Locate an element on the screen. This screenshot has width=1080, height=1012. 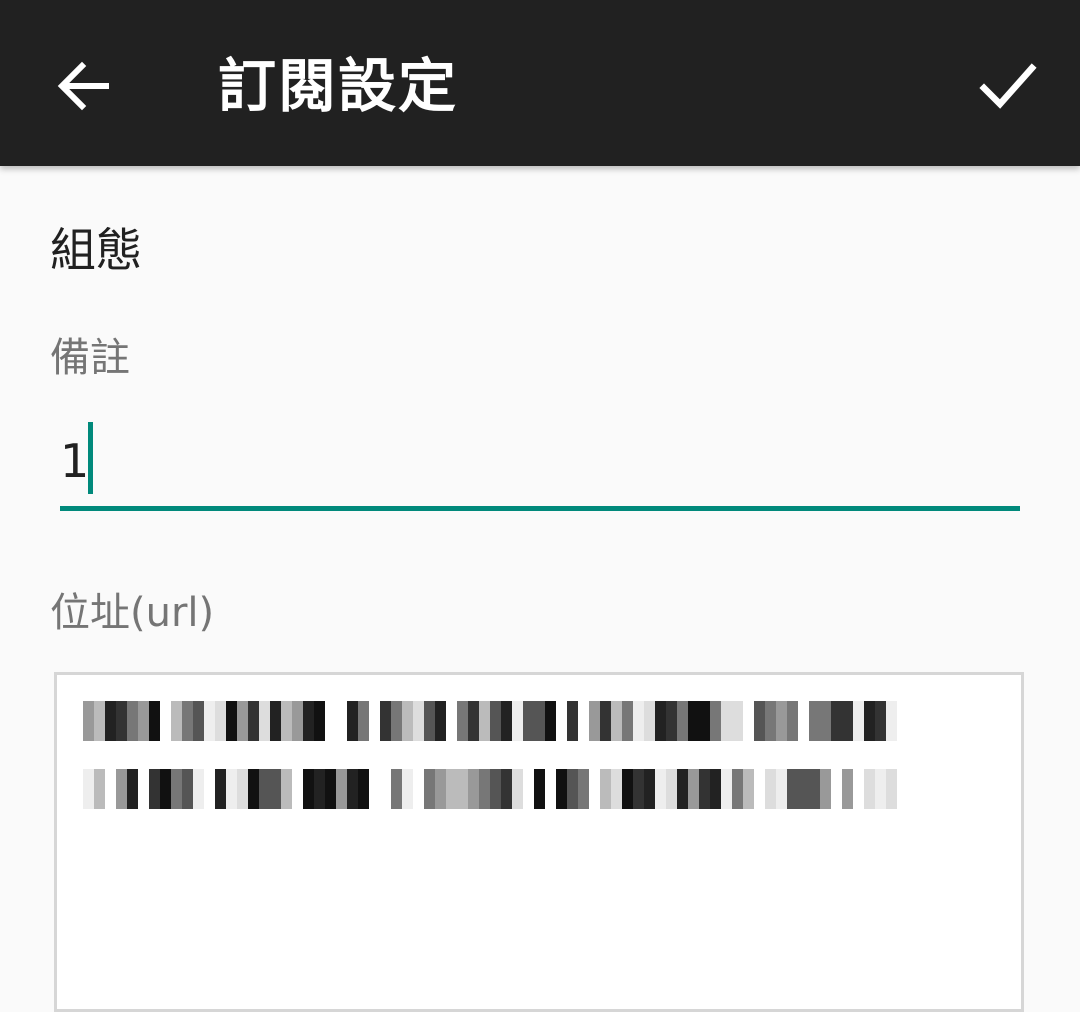
url-label: 位址(url) is located at coordinates (132, 613).